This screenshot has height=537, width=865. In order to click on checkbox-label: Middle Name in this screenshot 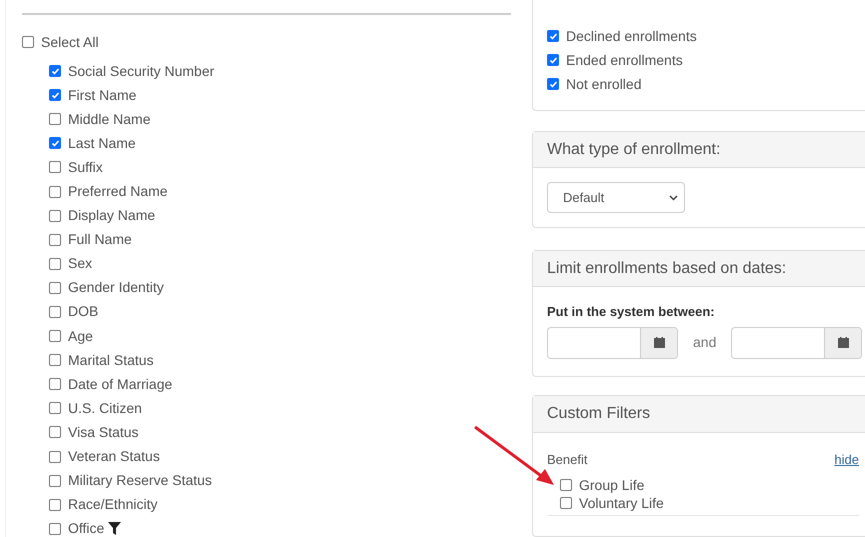, I will do `click(109, 119)`.